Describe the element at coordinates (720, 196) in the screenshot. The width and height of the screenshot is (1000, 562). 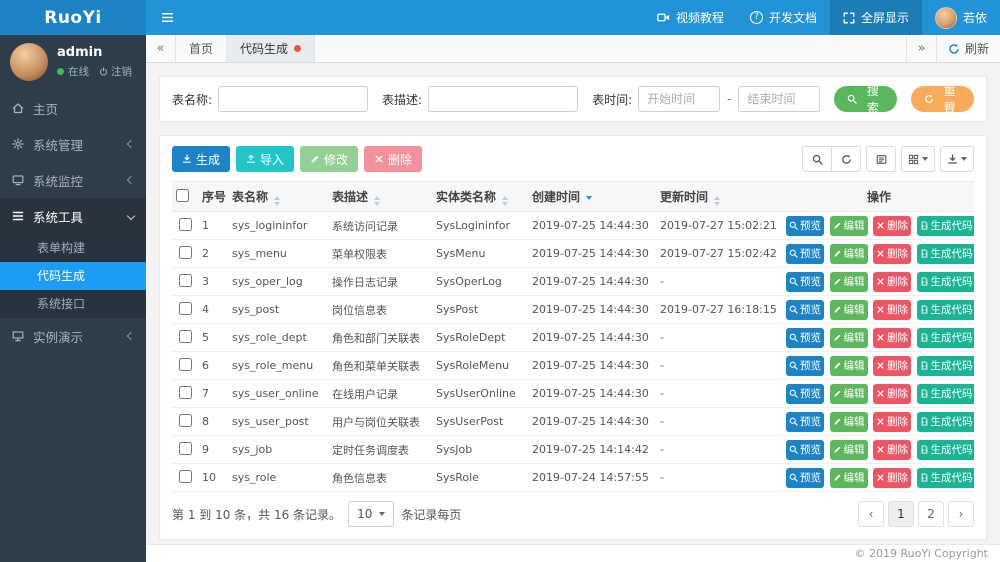
I see `column-header-updated-time: 更新时间` at that location.